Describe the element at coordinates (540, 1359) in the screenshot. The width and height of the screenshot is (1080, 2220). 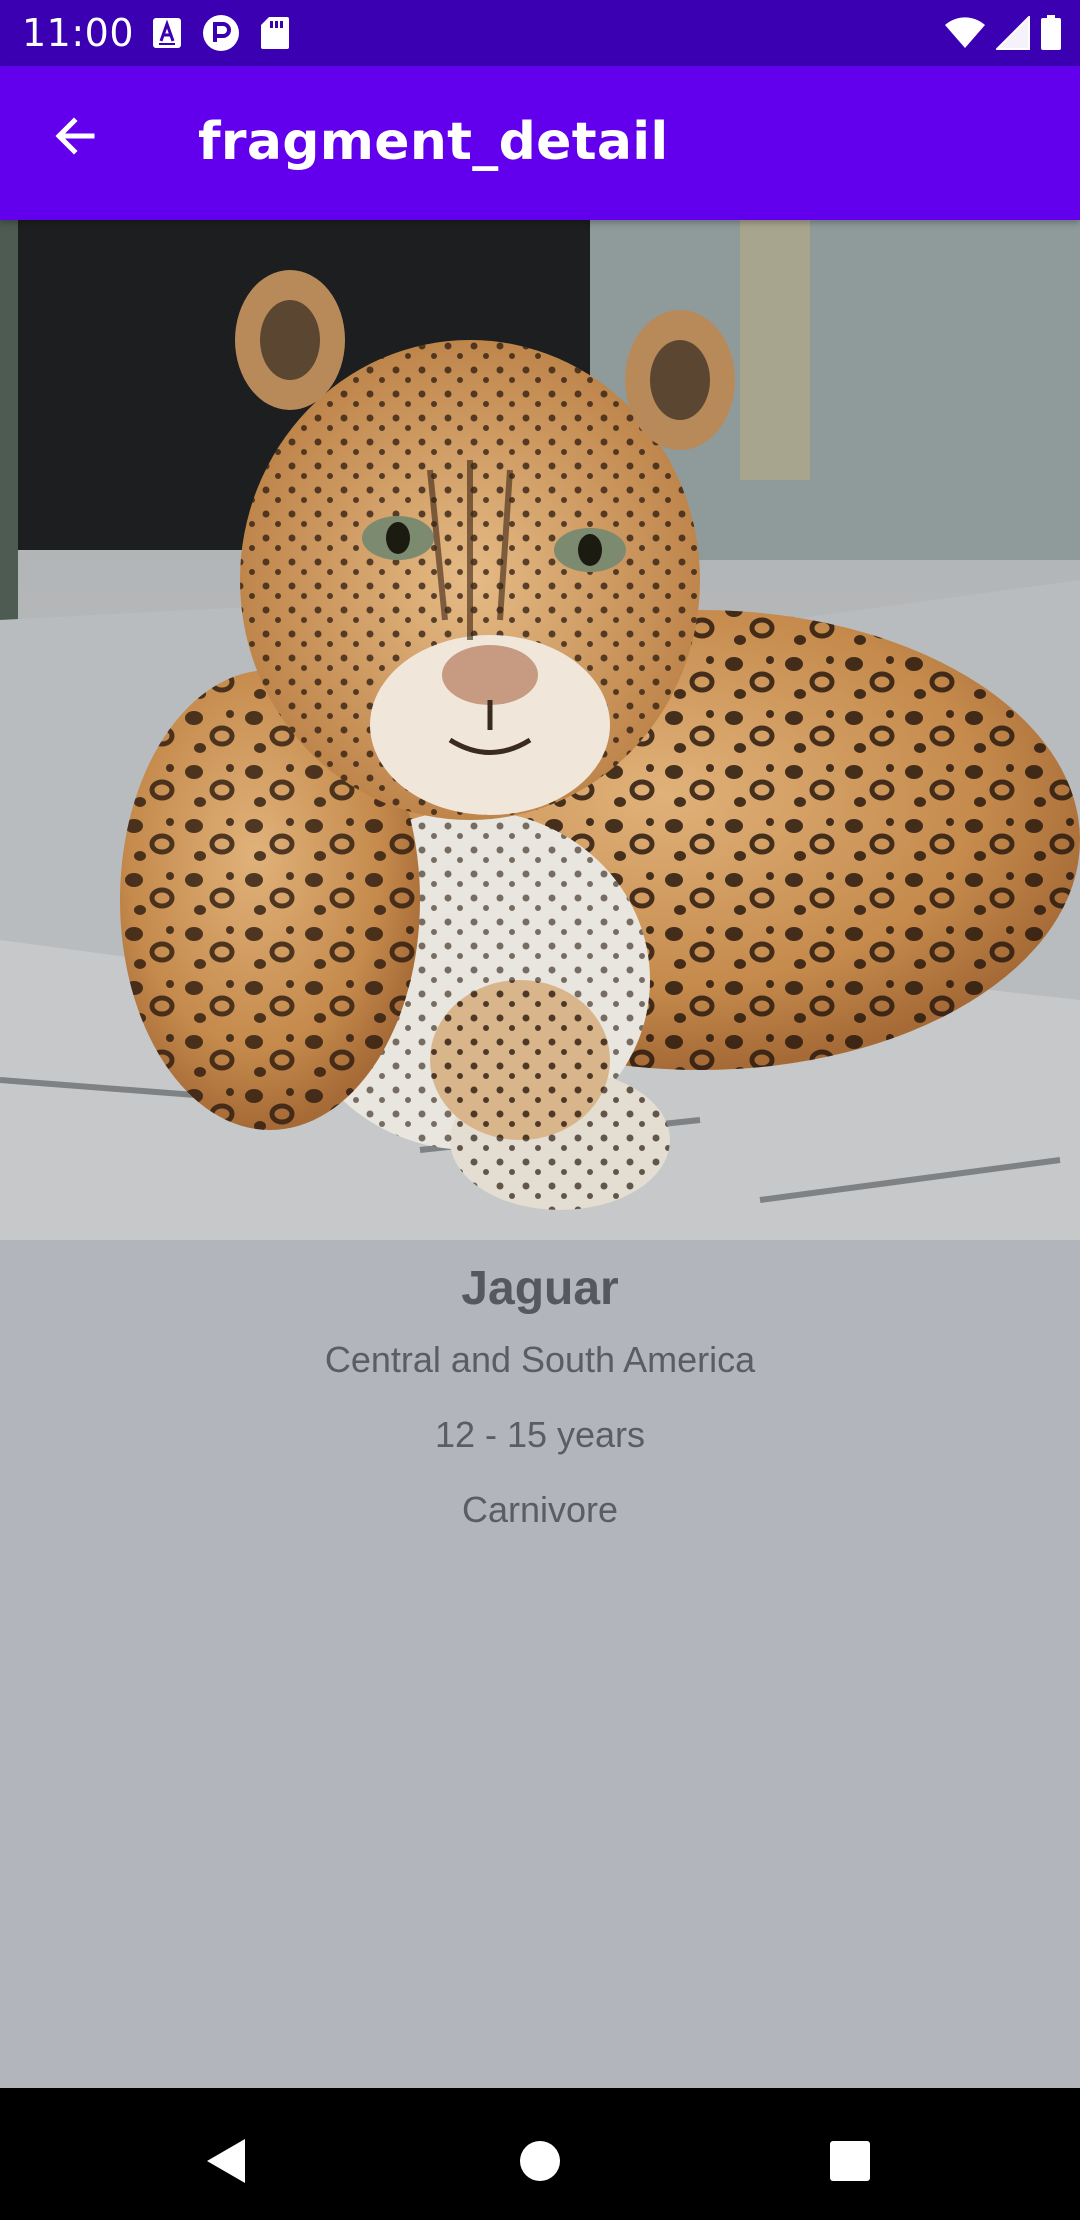
I see `animal-region: Central and South America` at that location.